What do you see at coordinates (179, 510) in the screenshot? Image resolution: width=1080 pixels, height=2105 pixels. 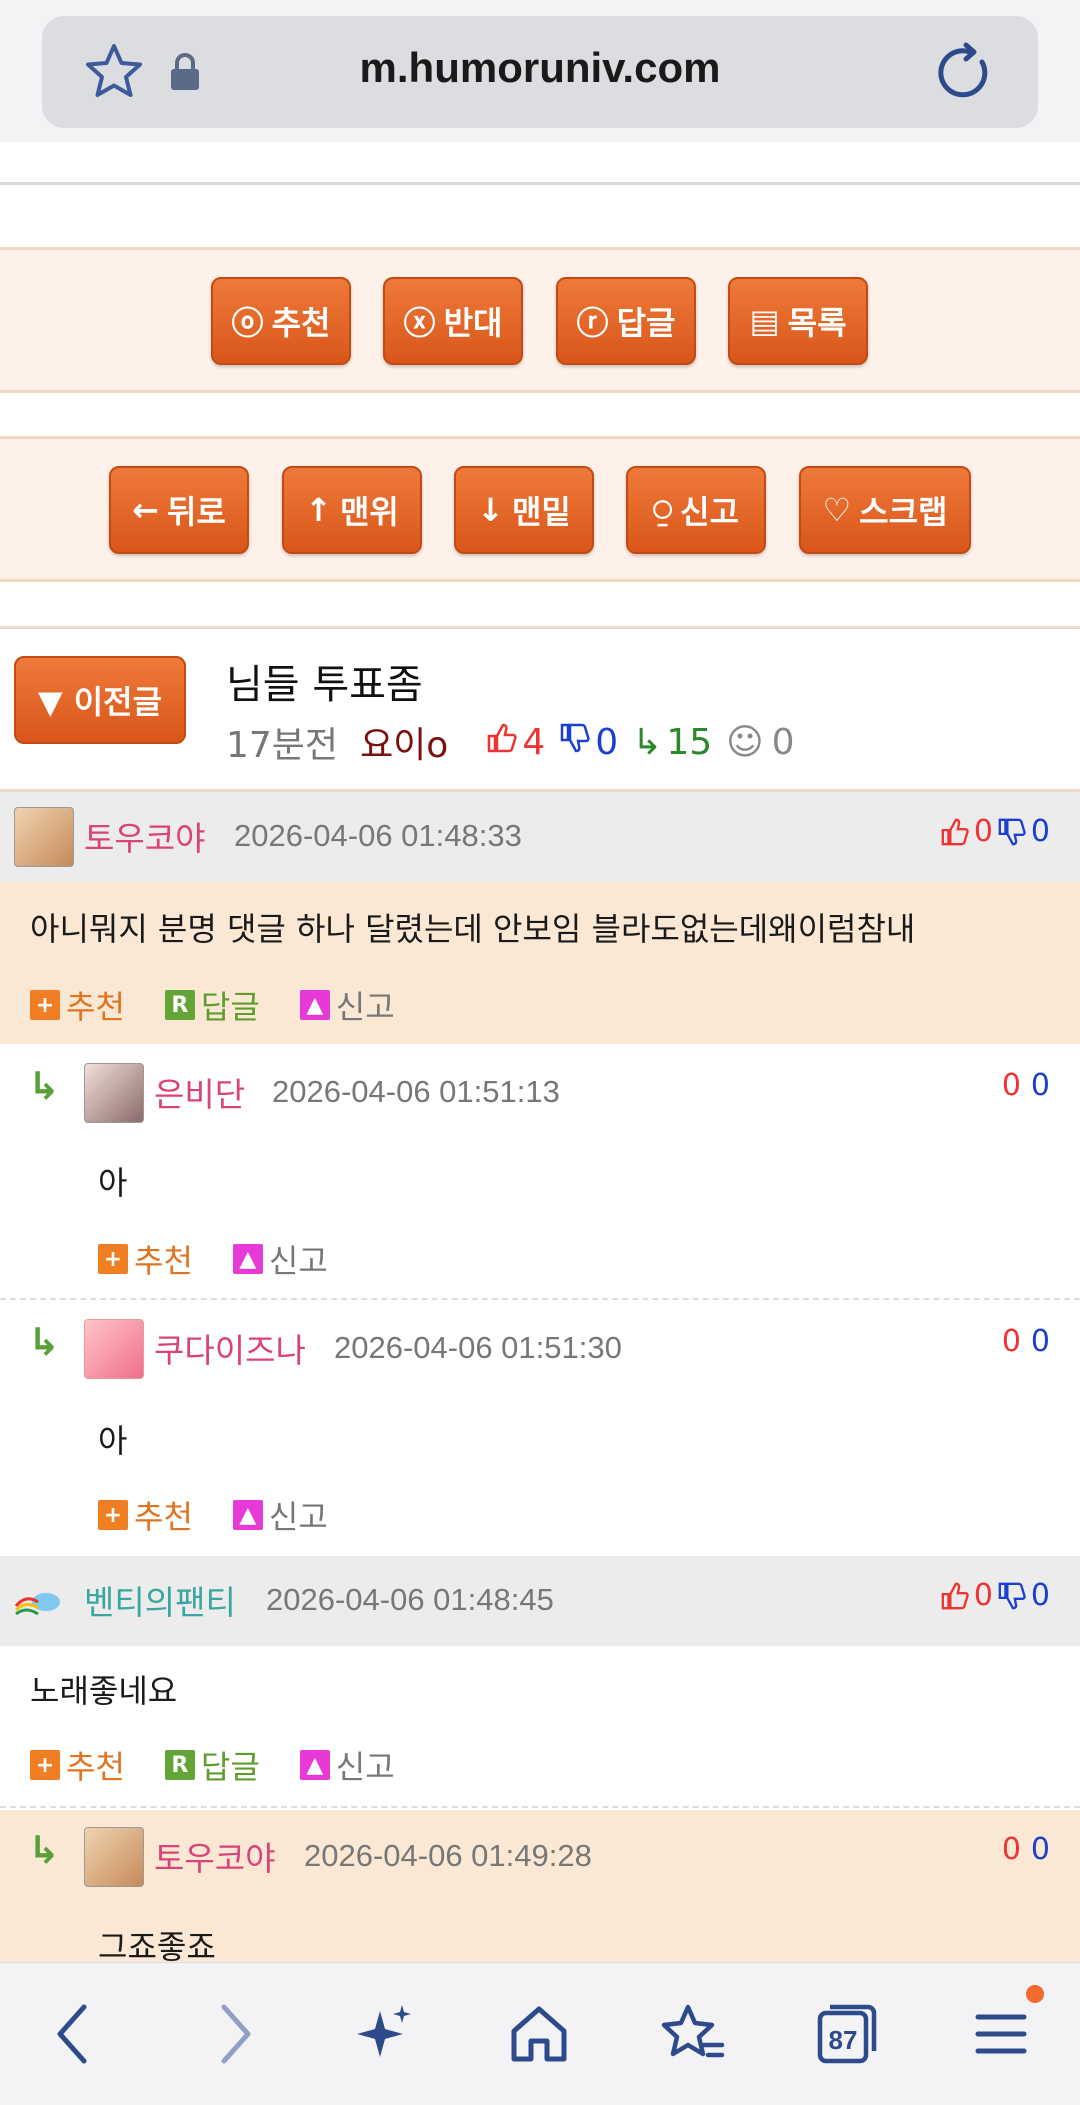 I see `back-button: ← 뒤로` at bounding box center [179, 510].